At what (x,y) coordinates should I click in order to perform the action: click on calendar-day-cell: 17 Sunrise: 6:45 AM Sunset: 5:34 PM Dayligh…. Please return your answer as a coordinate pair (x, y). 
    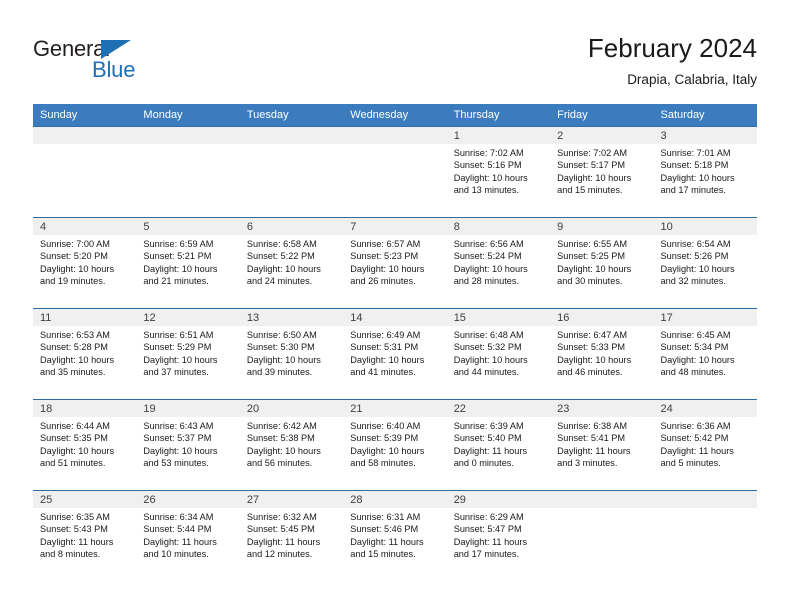
    Looking at the image, I should click on (705, 354).